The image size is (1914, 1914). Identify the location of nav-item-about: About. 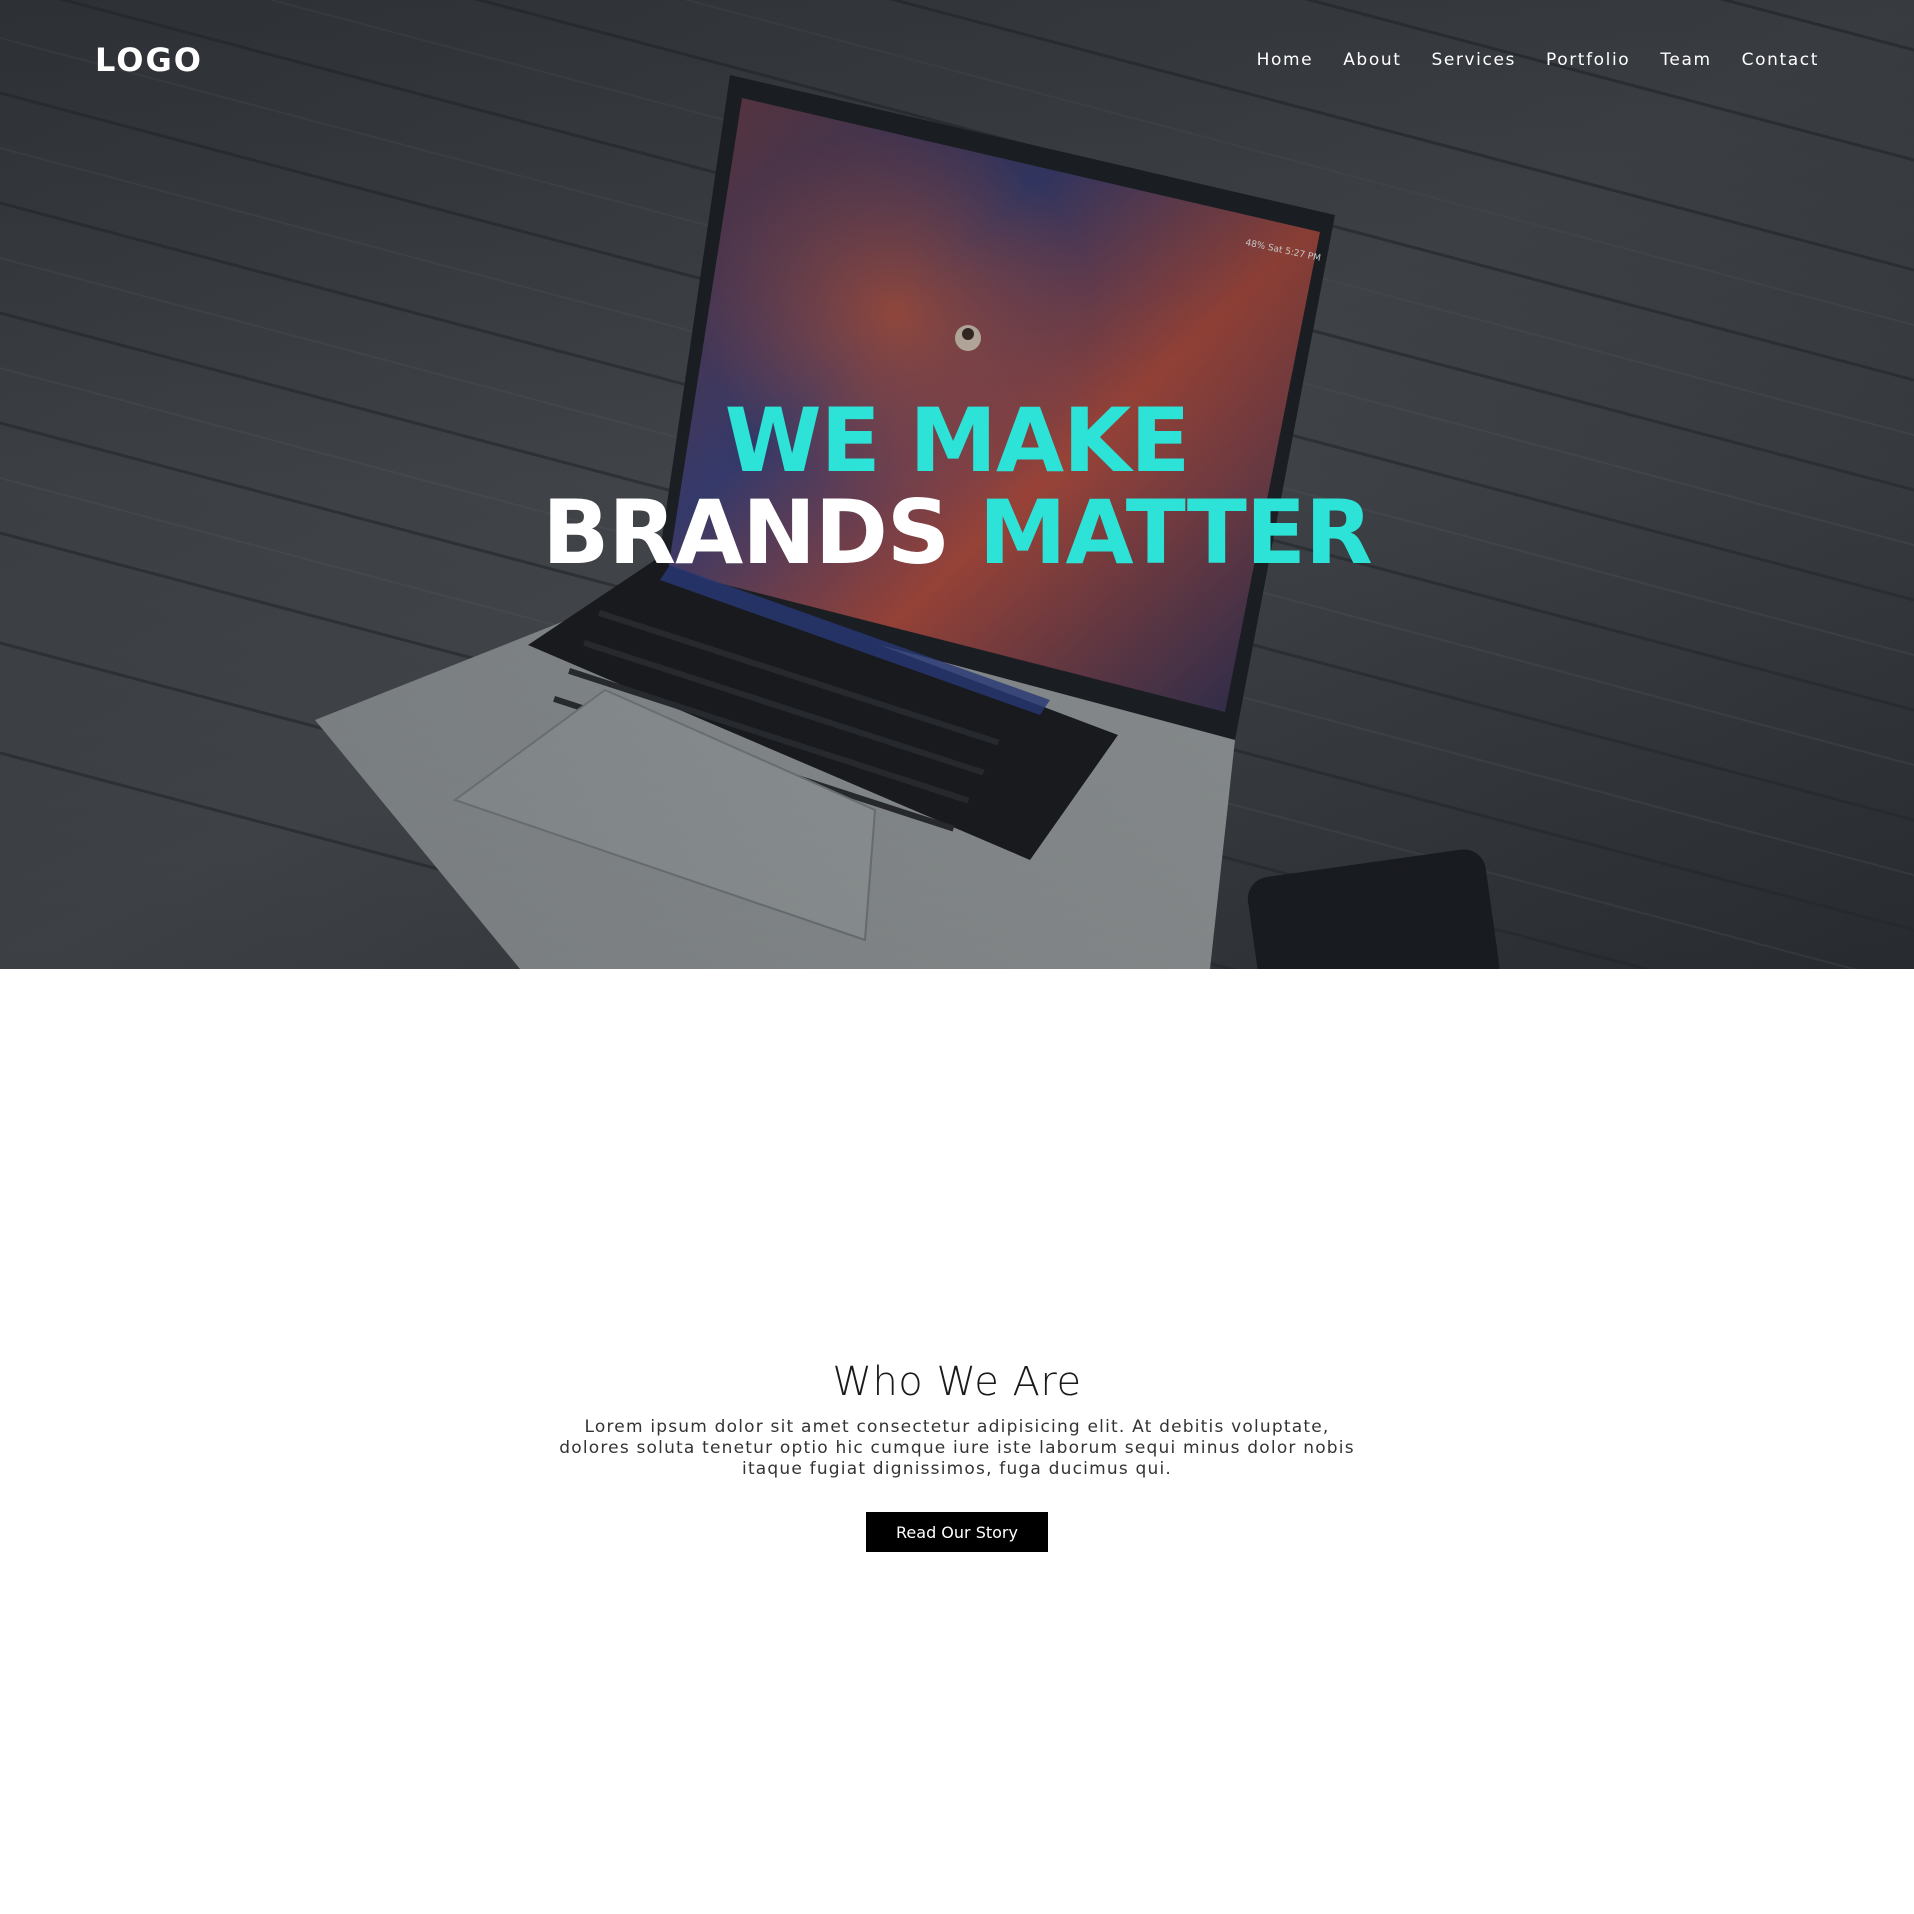
(1372, 60).